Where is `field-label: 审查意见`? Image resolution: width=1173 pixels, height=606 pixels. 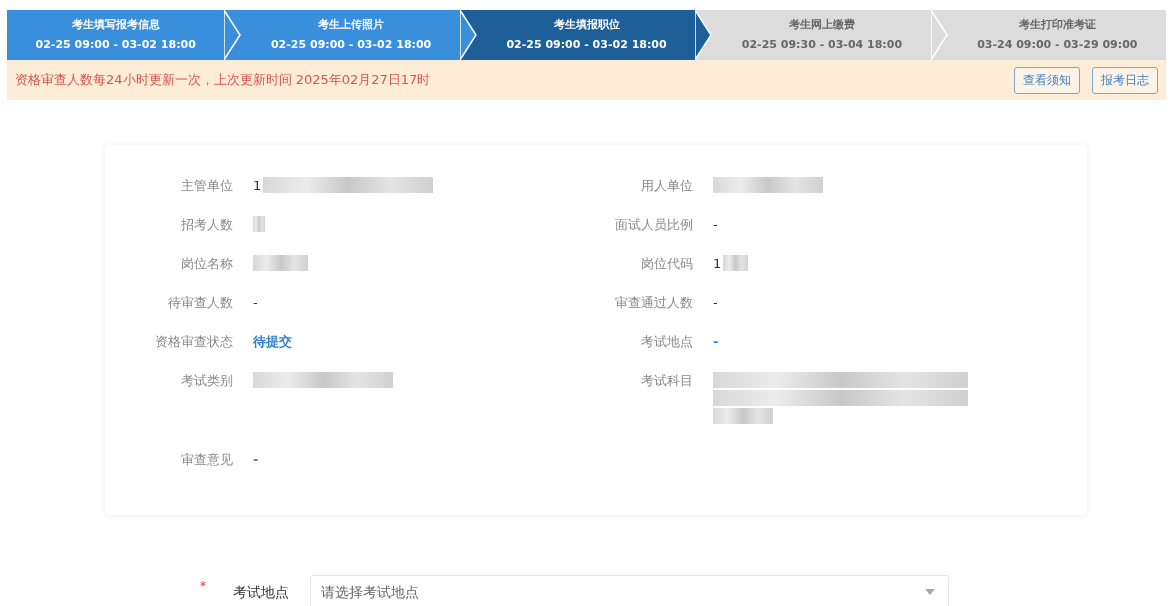
field-label: 审查意见 is located at coordinates (206, 460).